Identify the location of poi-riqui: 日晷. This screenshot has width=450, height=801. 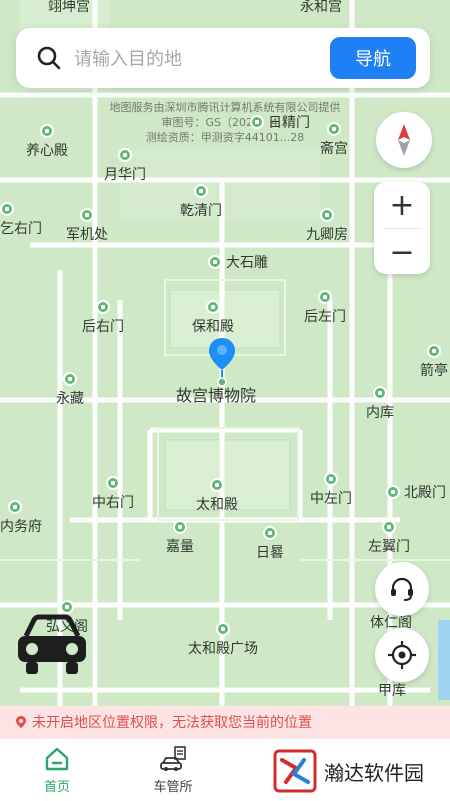
(270, 544).